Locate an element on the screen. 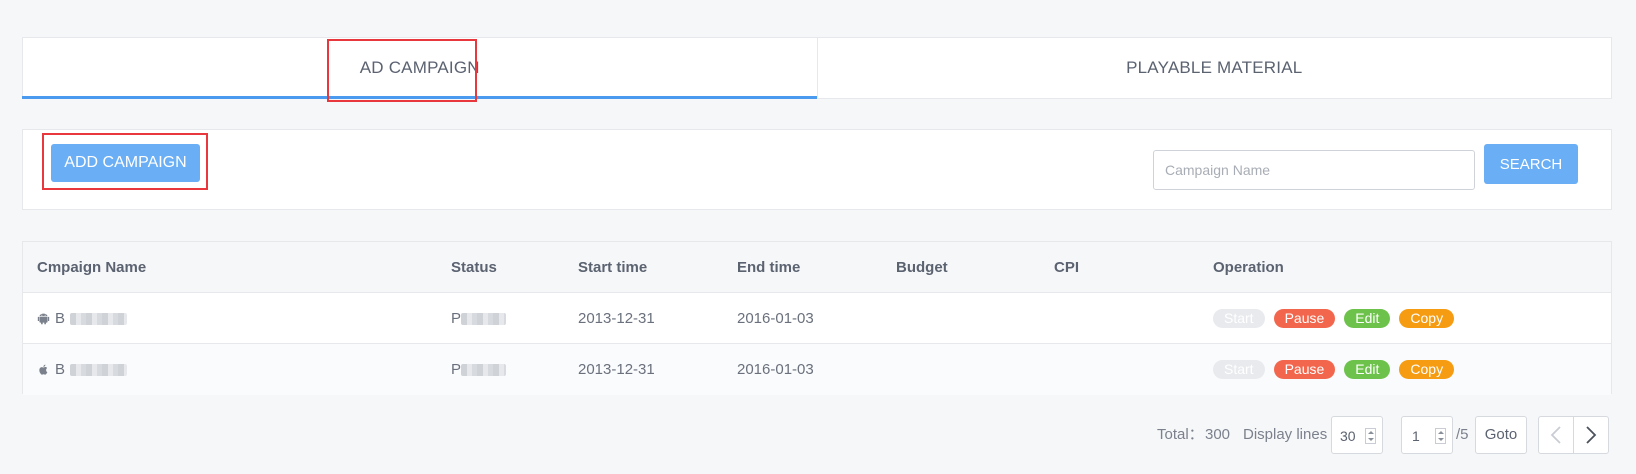 The width and height of the screenshot is (1636, 474). tab-playable-material-label: PLAYABLE MATERIAL is located at coordinates (1214, 67).